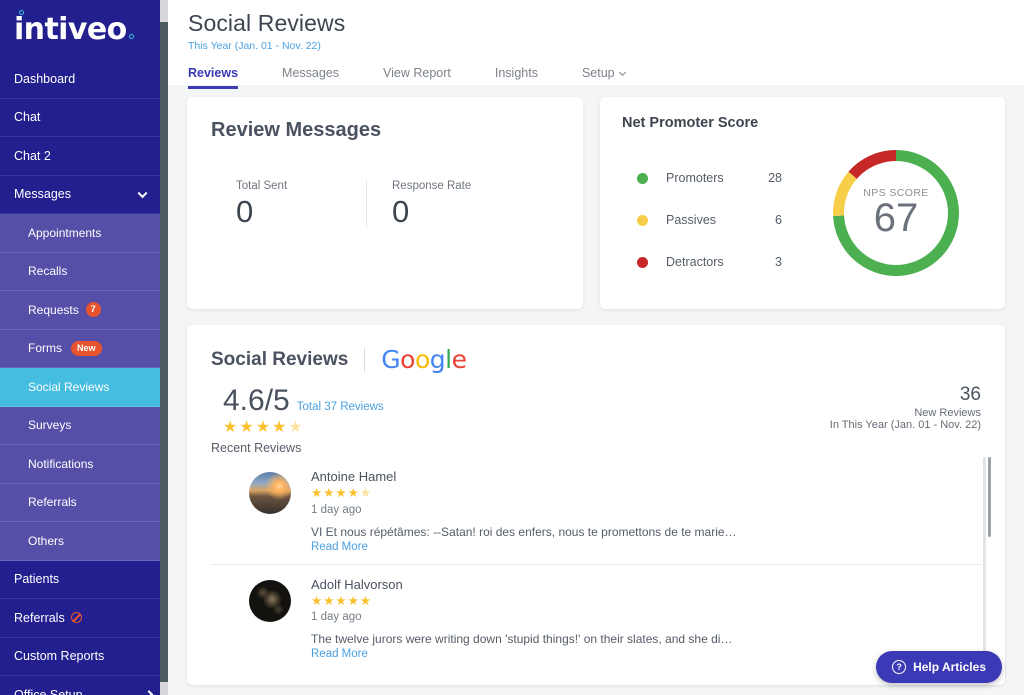 Image resolution: width=1024 pixels, height=695 pixels. I want to click on sidebar-item-referrals: Referrals, so click(84, 618).